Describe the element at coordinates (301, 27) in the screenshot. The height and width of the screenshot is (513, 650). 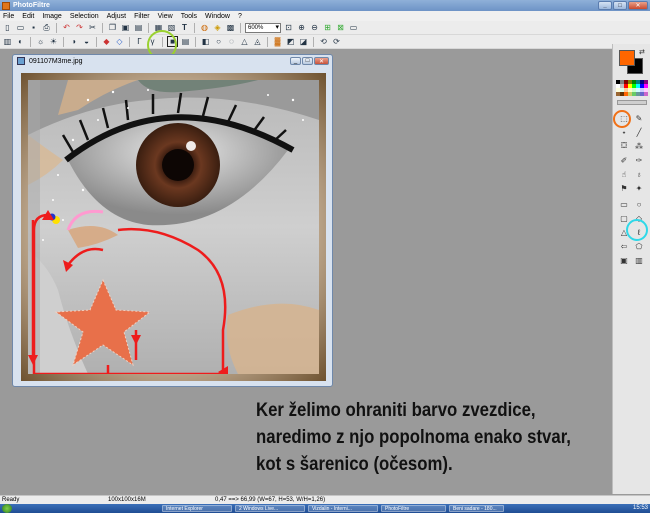
I see `zoom-in-icon: ⊕` at that location.